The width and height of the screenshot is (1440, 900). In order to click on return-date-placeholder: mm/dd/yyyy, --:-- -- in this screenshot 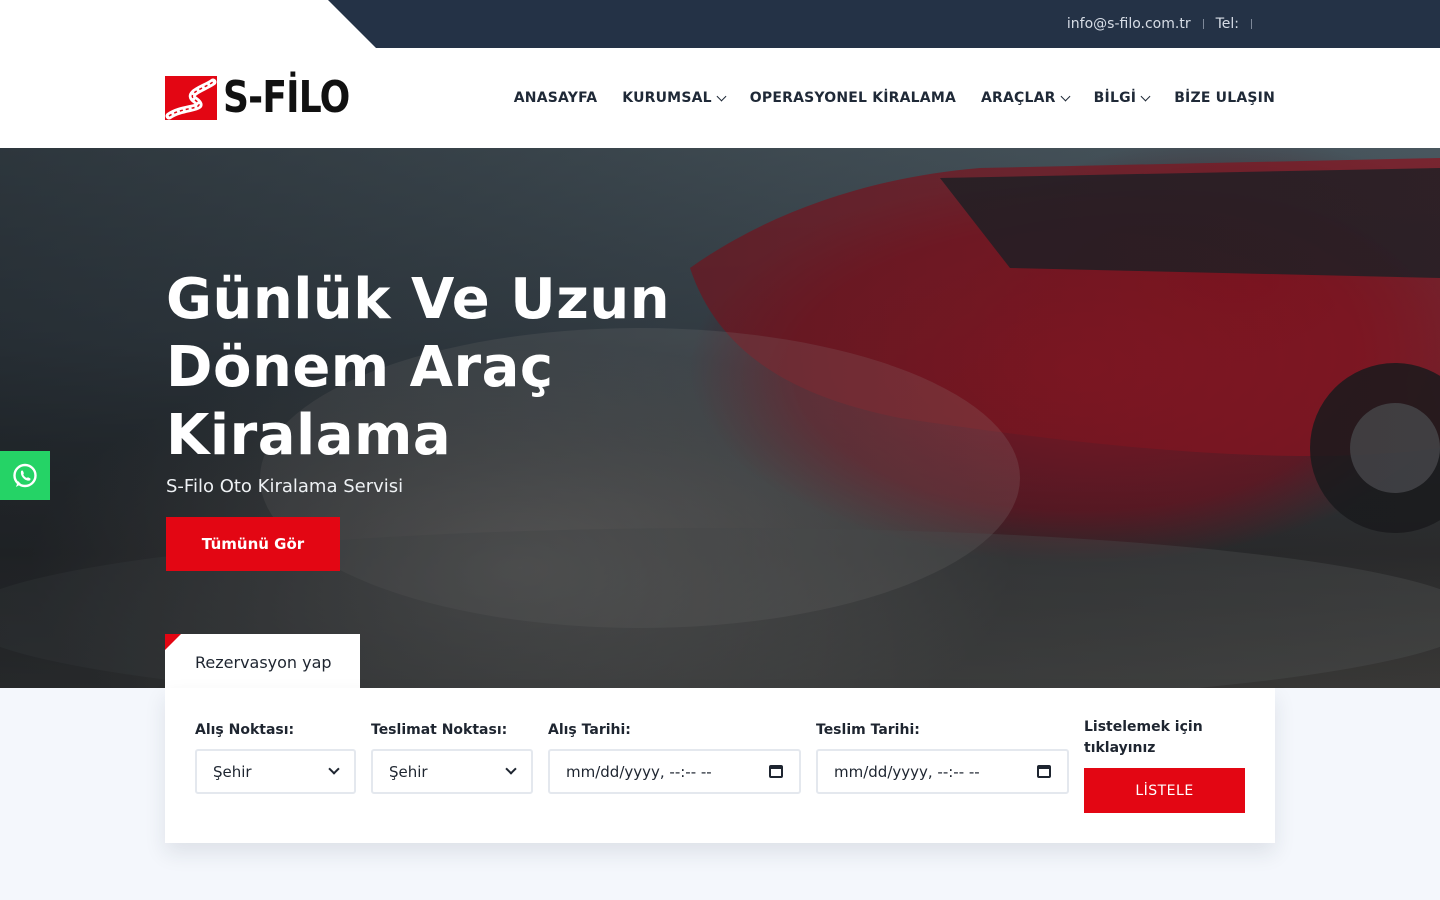, I will do `click(907, 771)`.